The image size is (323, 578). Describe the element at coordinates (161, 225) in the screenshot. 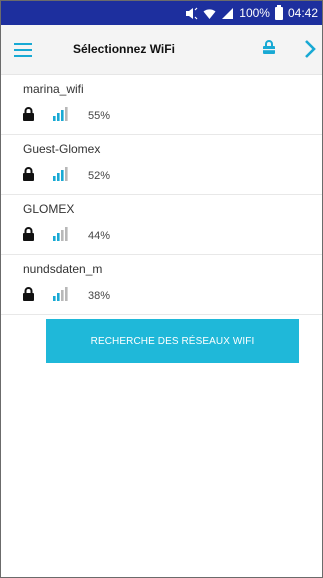

I see `wifi-network-item: GLOMEX 44%` at that location.